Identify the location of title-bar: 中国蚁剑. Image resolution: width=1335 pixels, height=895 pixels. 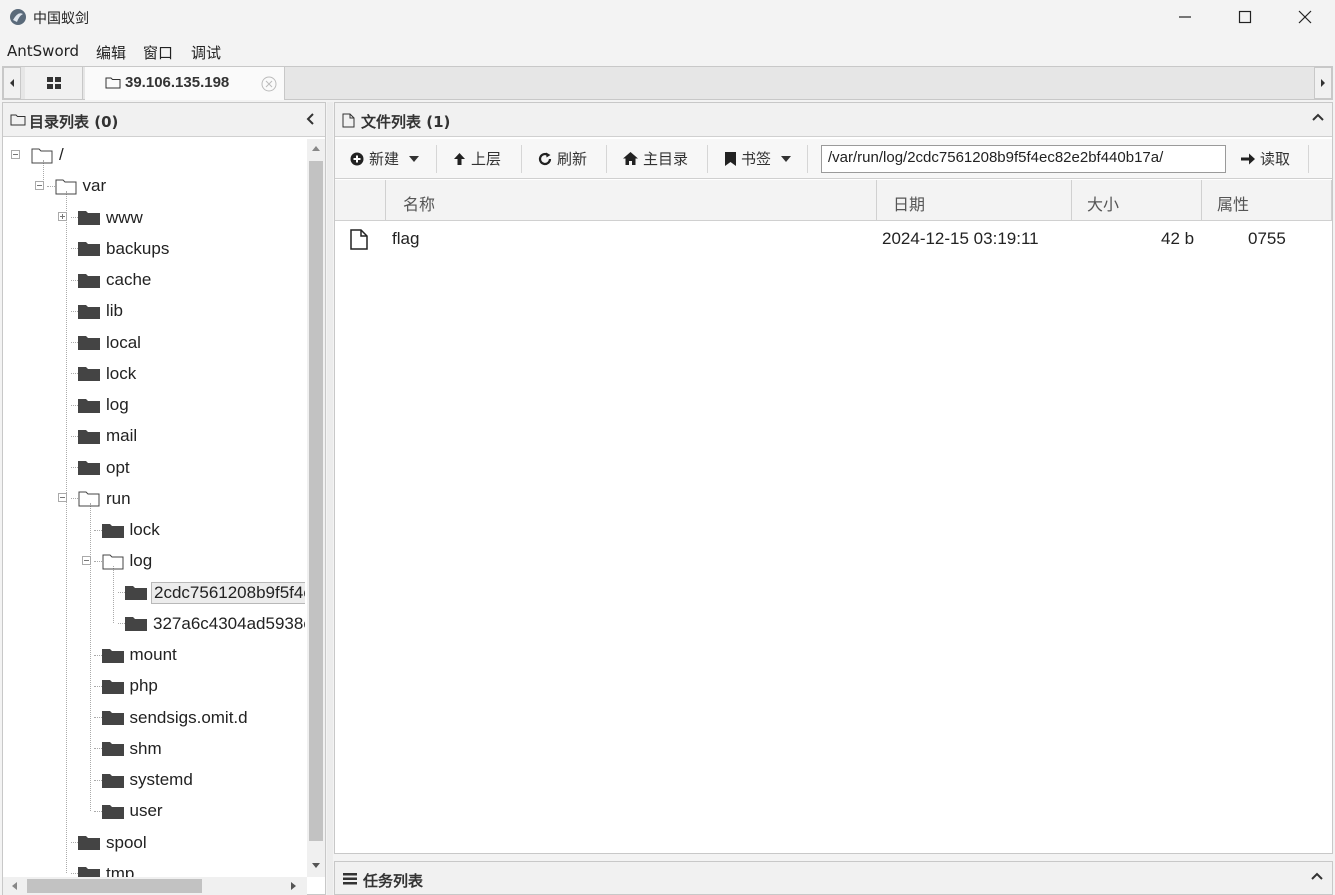
(667, 17).